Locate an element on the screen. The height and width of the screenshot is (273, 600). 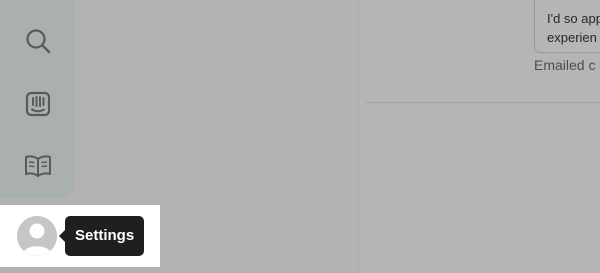
profile-settings-button is located at coordinates (37, 236).